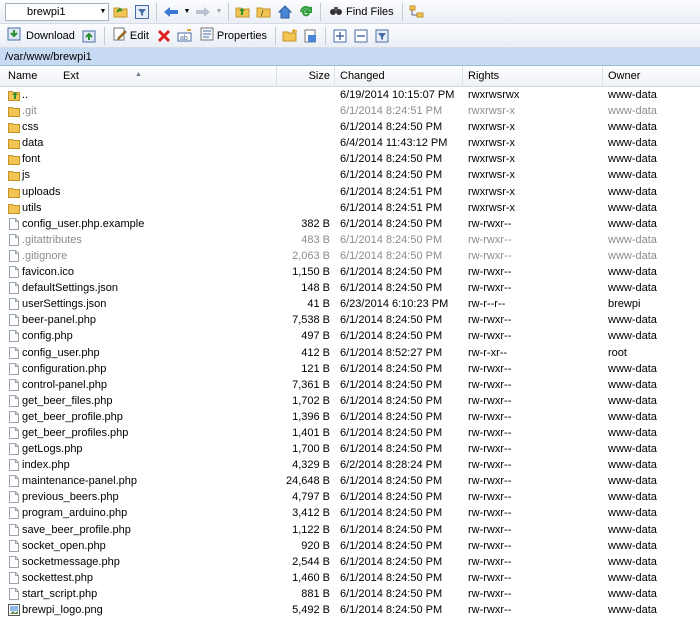 The height and width of the screenshot is (634, 700). I want to click on forward-dropdown-icon: ▼, so click(219, 12).